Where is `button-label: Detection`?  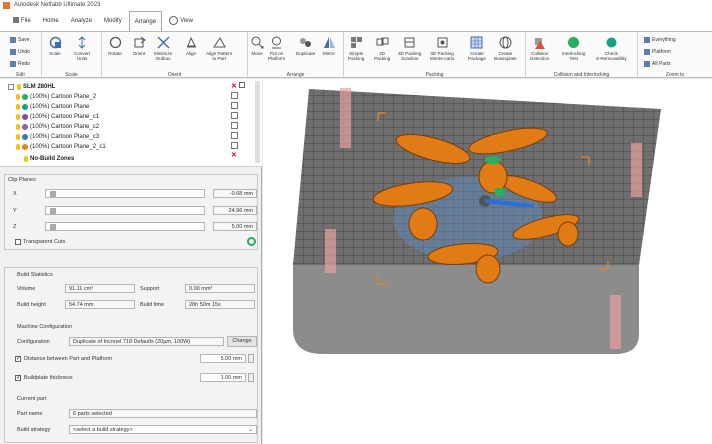 button-label: Detection is located at coordinates (540, 58).